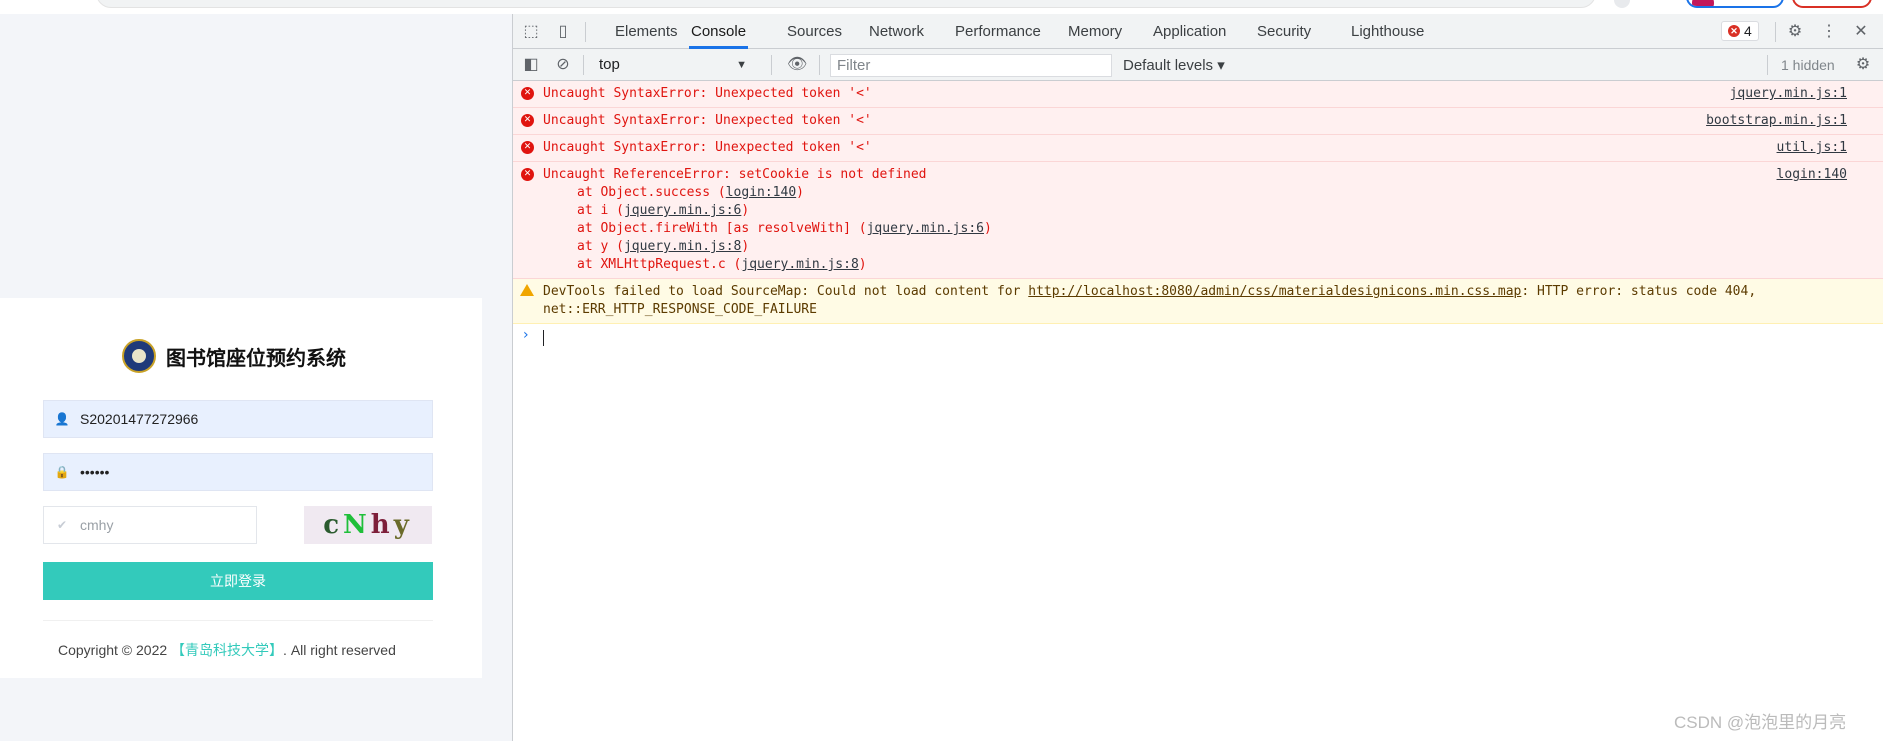 The width and height of the screenshot is (1883, 741). What do you see at coordinates (1198, 336) in the screenshot?
I see `console-prompt: ›` at bounding box center [1198, 336].